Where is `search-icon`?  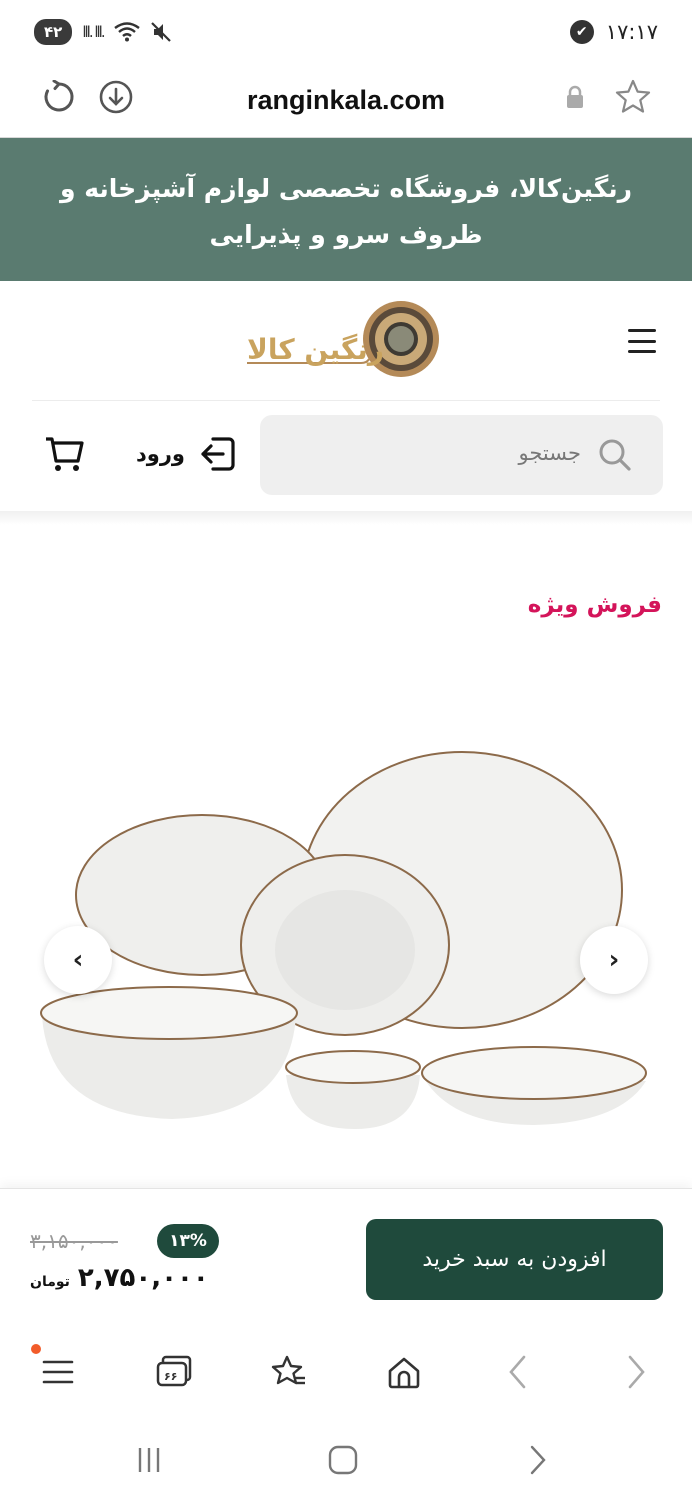 search-icon is located at coordinates (615, 455).